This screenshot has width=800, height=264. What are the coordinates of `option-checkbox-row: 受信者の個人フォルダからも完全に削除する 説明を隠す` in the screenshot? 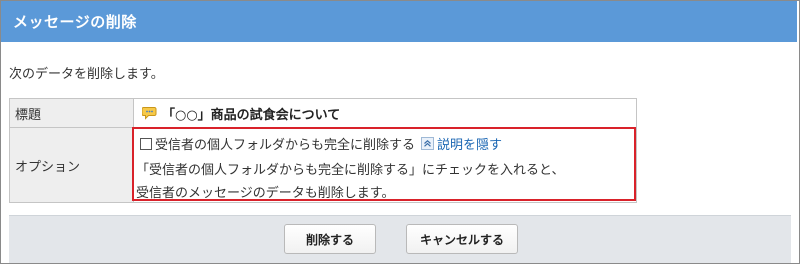 It's located at (319, 143).